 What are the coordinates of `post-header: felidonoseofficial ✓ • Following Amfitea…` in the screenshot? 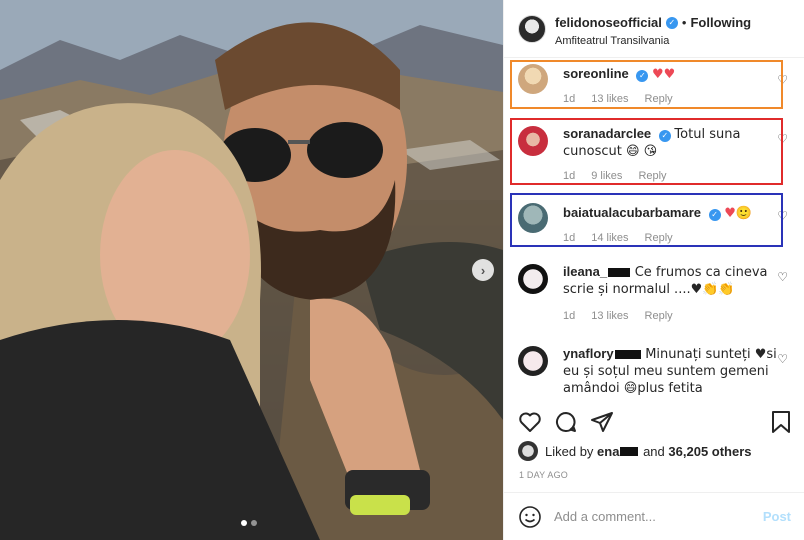 It's located at (654, 29).